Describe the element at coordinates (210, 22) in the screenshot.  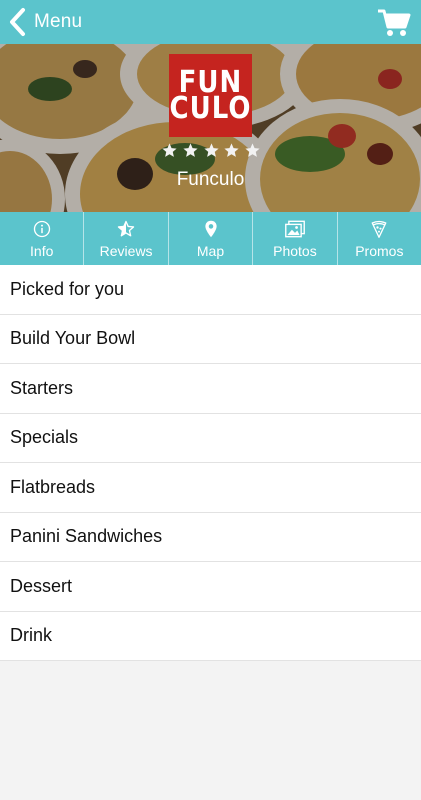
I see `top-bar: Menu` at that location.